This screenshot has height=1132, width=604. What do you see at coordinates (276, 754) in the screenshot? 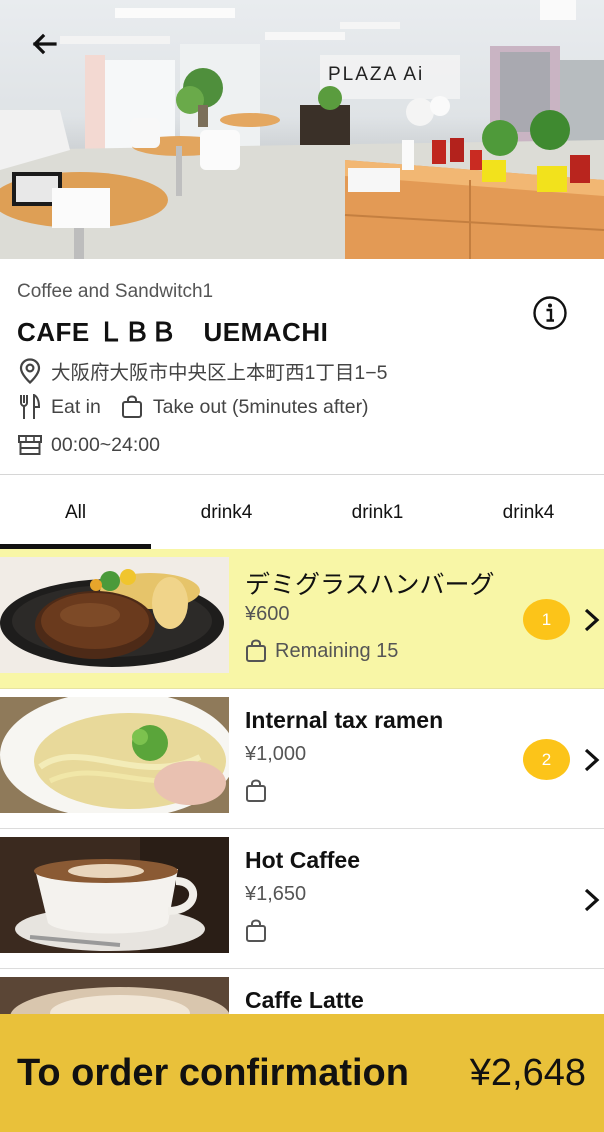
I see `menu-item-price: ¥1,000` at bounding box center [276, 754].